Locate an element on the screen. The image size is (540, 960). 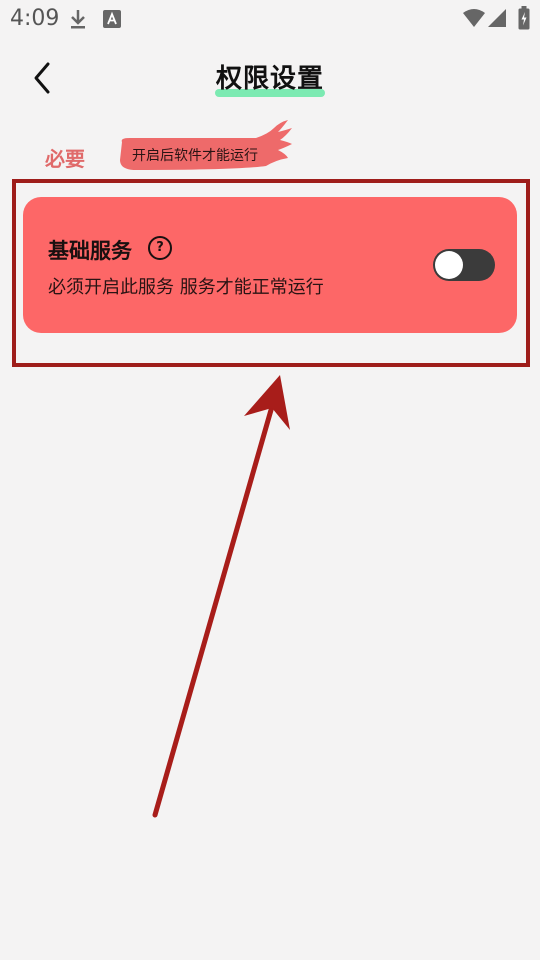
status-bar: 4:09 is located at coordinates (270, 20).